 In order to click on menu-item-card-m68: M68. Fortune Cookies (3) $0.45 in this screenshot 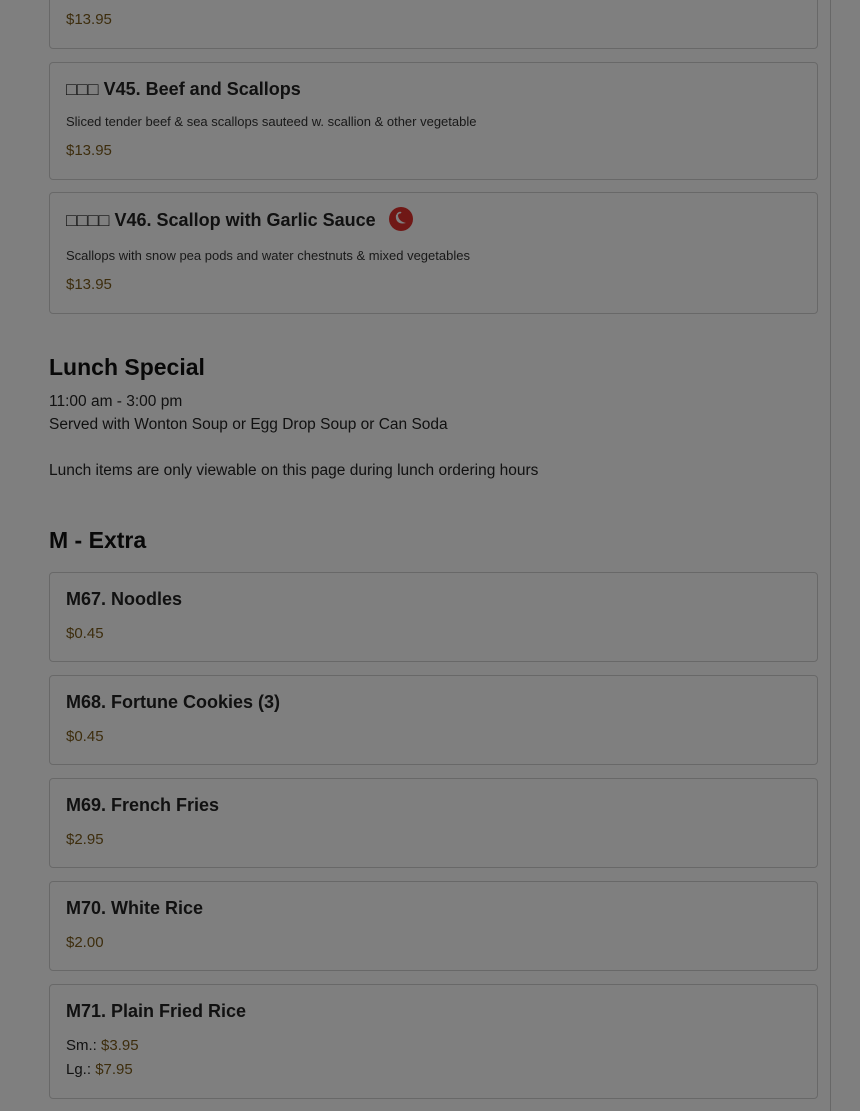, I will do `click(433, 720)`.